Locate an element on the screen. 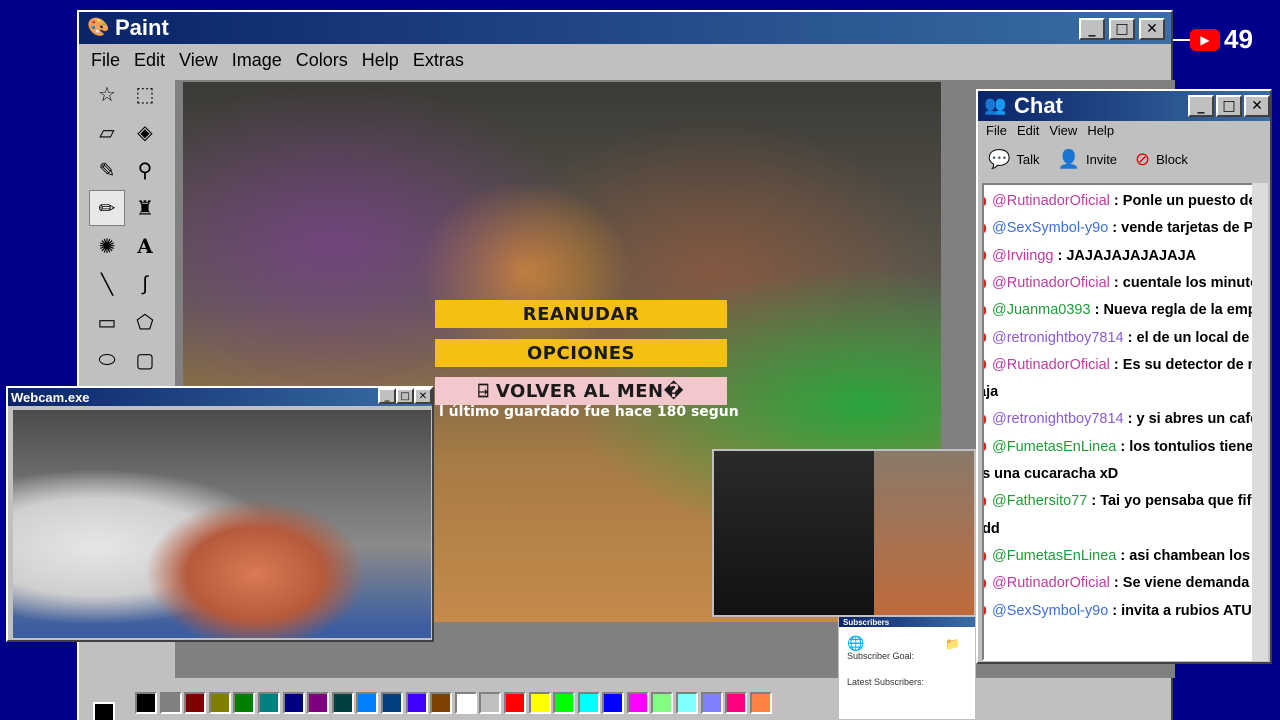 The width and height of the screenshot is (1280, 720). curve-icon: ∫ is located at coordinates (145, 284).